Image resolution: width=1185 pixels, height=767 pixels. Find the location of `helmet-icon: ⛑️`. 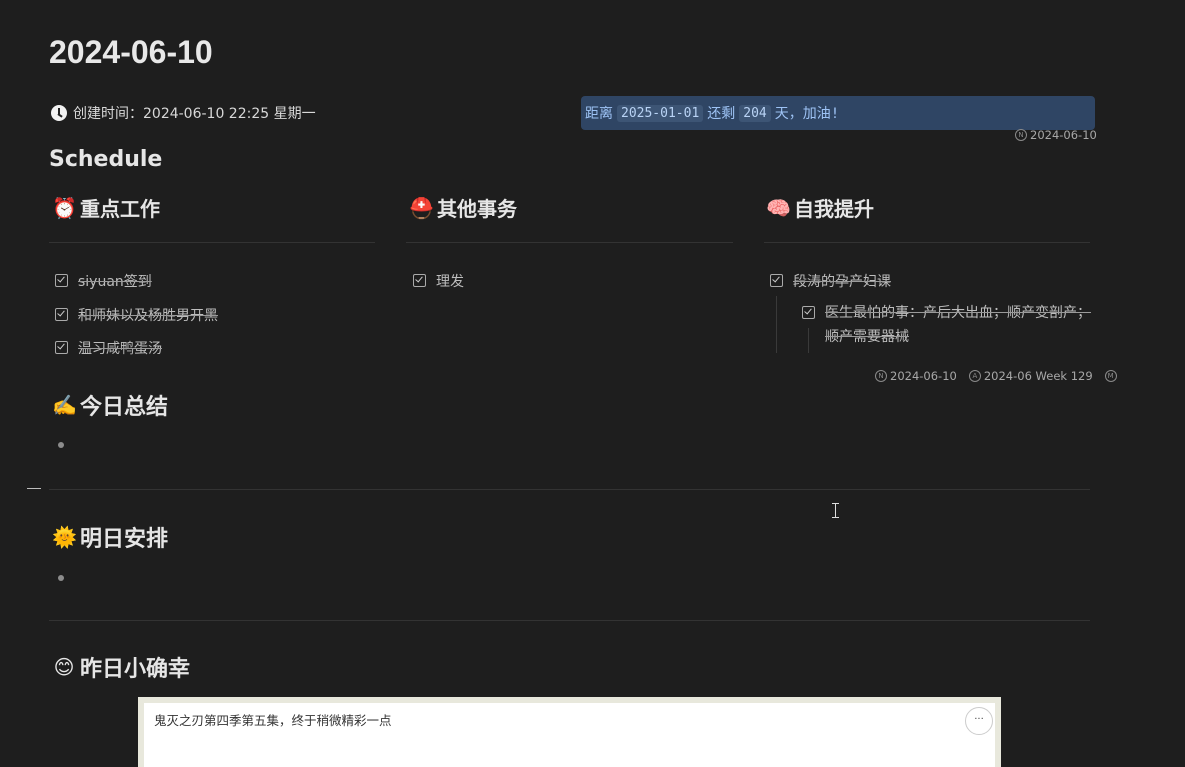

helmet-icon: ⛑️ is located at coordinates (421, 207).